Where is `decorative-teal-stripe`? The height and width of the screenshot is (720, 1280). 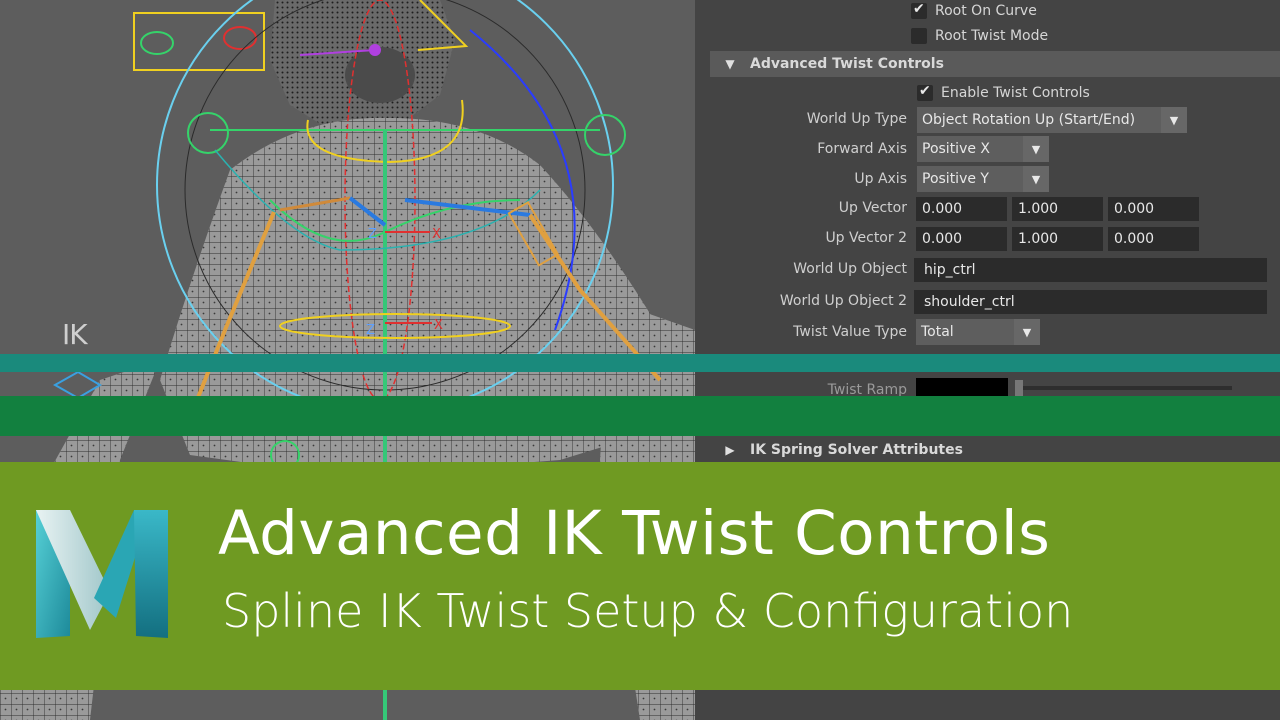
decorative-teal-stripe is located at coordinates (640, 363).